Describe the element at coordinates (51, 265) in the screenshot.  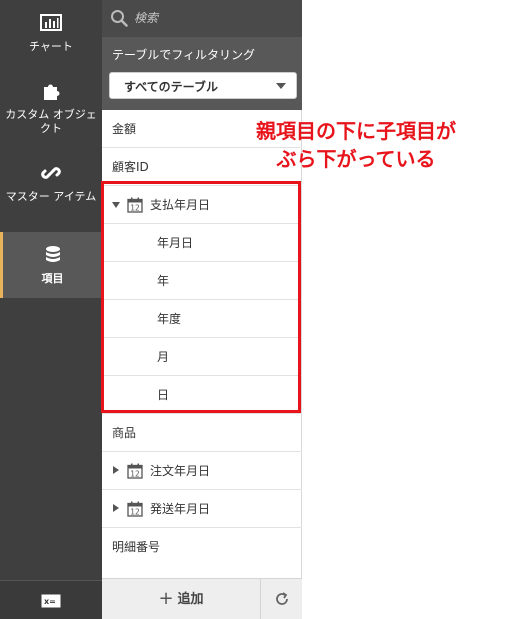
I see `rail-item-fields: 項目` at that location.